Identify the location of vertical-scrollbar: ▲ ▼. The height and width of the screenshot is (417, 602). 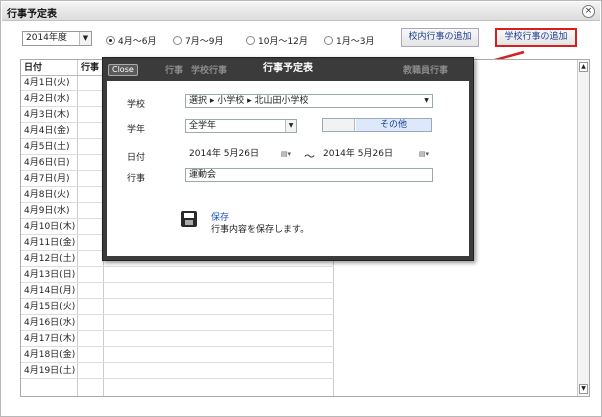
(583, 228).